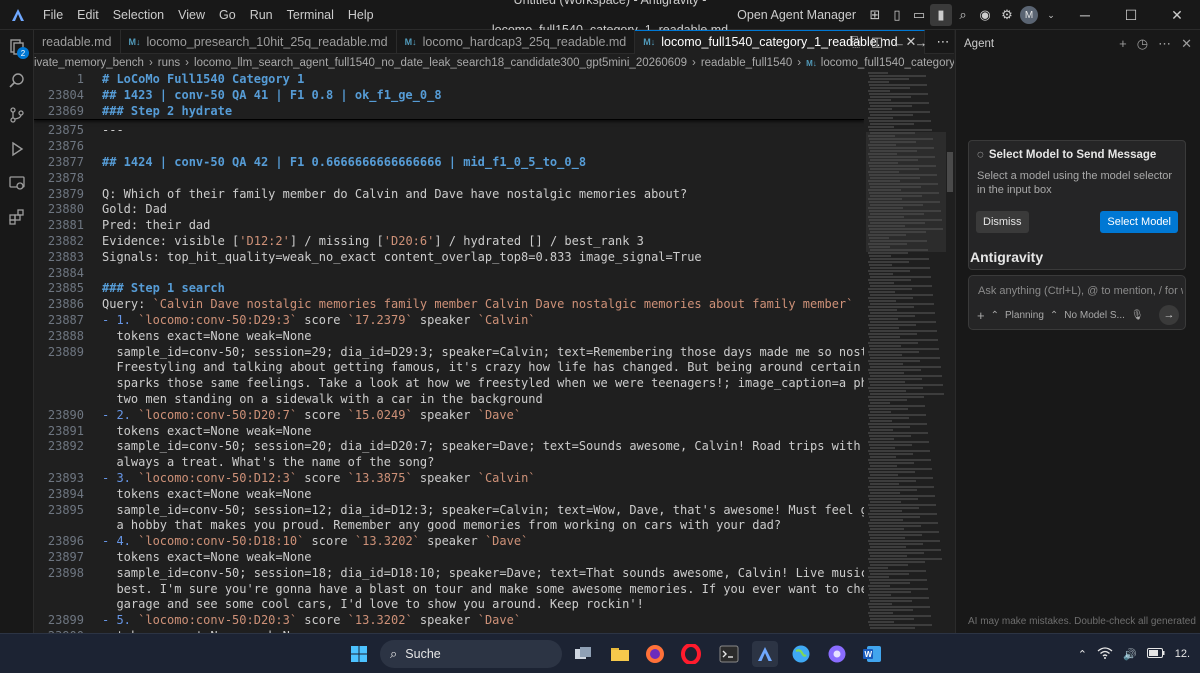 The height and width of the screenshot is (673, 1200). What do you see at coordinates (1054, 315) in the screenshot?
I see `model-chevron-icon: ⌃` at bounding box center [1054, 315].